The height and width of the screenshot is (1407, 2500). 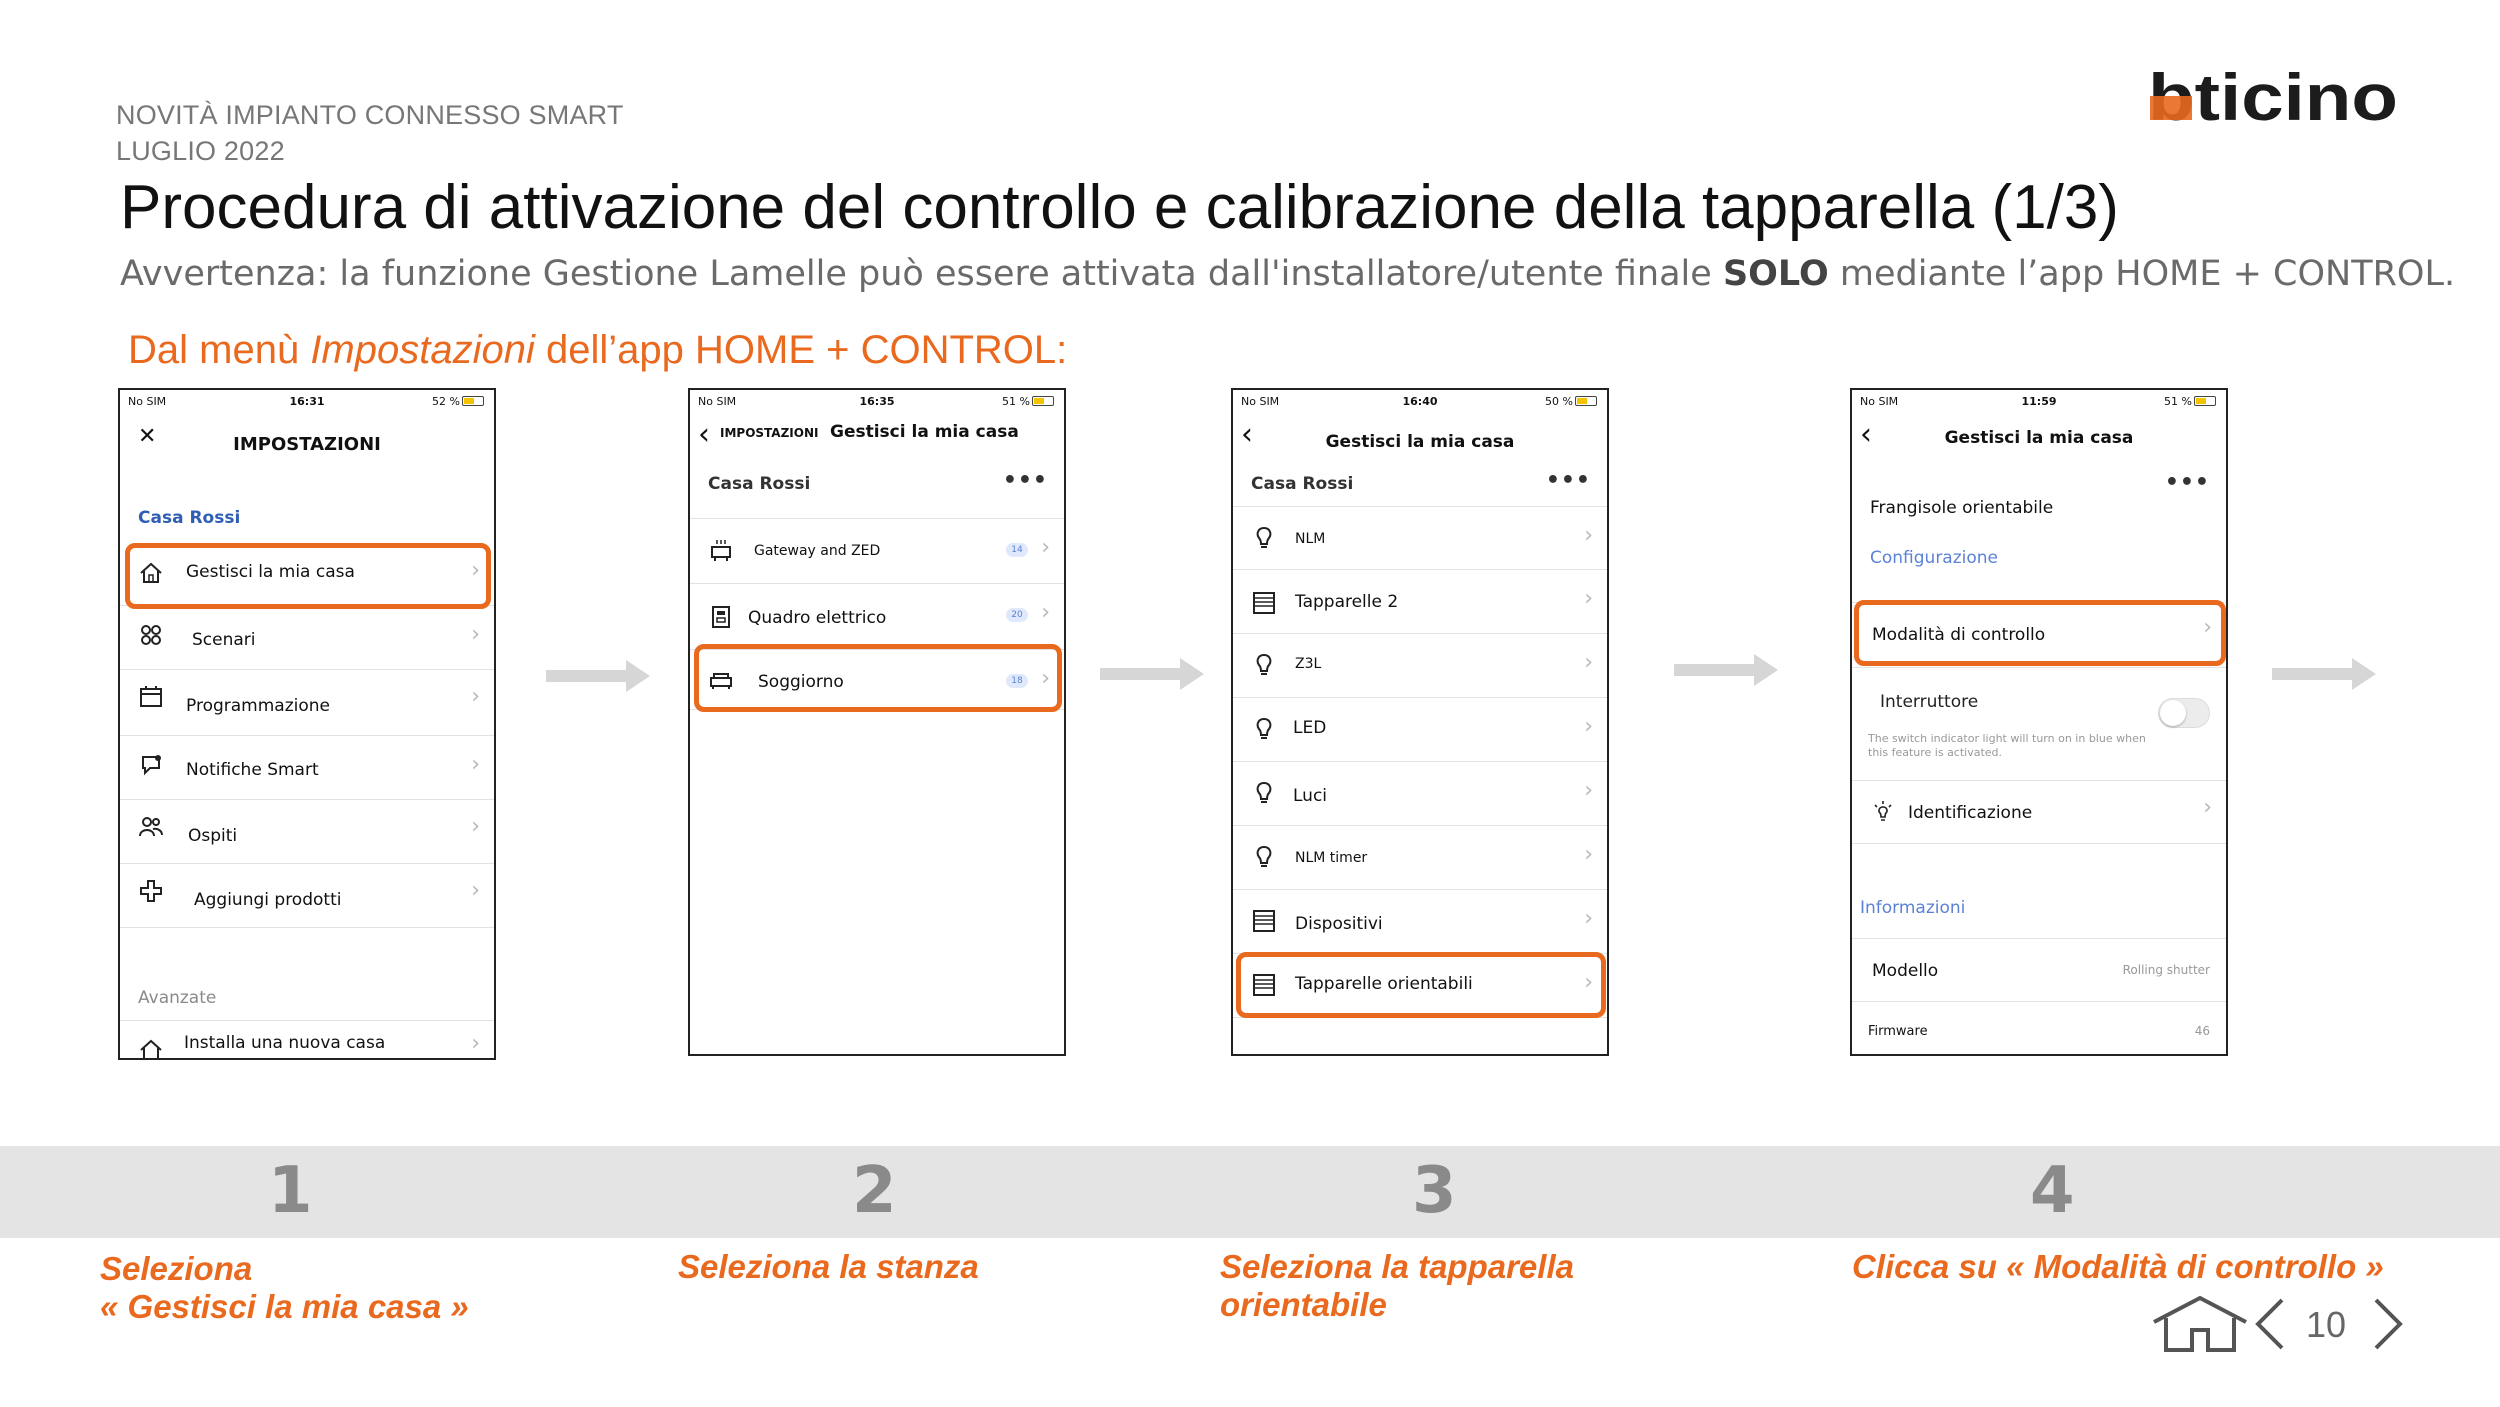 What do you see at coordinates (828, 1266) in the screenshot?
I see `step-2-caption: Seleziona la stanza` at bounding box center [828, 1266].